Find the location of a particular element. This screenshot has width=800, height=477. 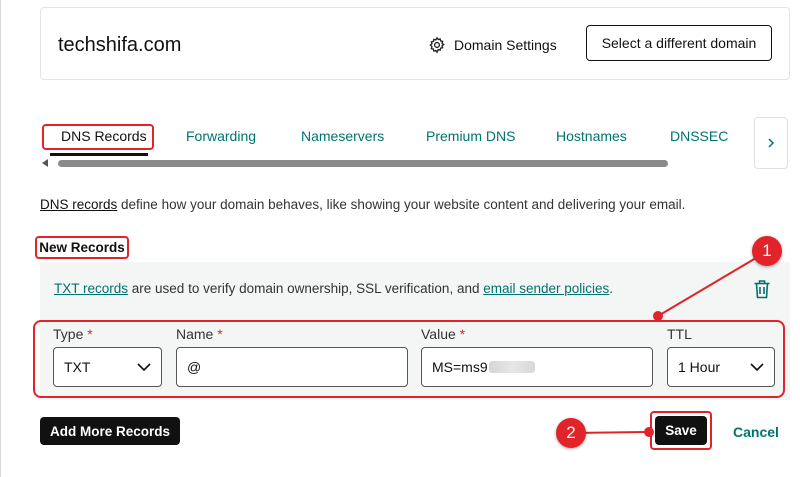

email-sender-policies-link: email sender policies is located at coordinates (546, 288).